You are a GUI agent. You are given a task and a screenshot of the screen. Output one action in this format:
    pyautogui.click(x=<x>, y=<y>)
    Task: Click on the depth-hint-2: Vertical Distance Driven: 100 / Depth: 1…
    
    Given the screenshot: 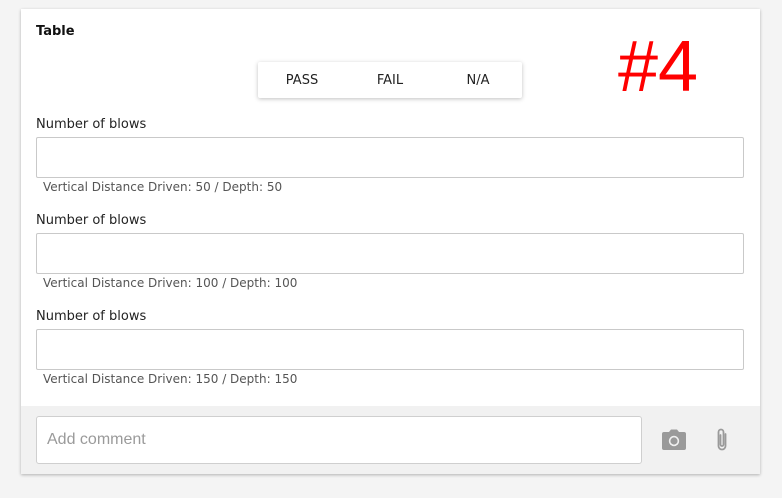 What is the action you would take?
    pyautogui.click(x=170, y=283)
    